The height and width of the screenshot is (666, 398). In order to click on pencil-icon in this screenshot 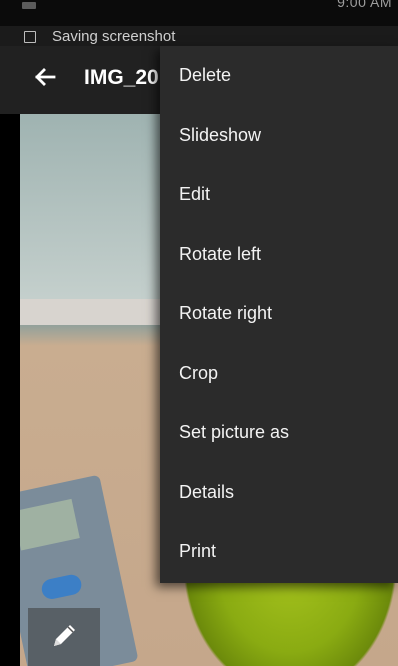, I will do `click(64, 635)`.